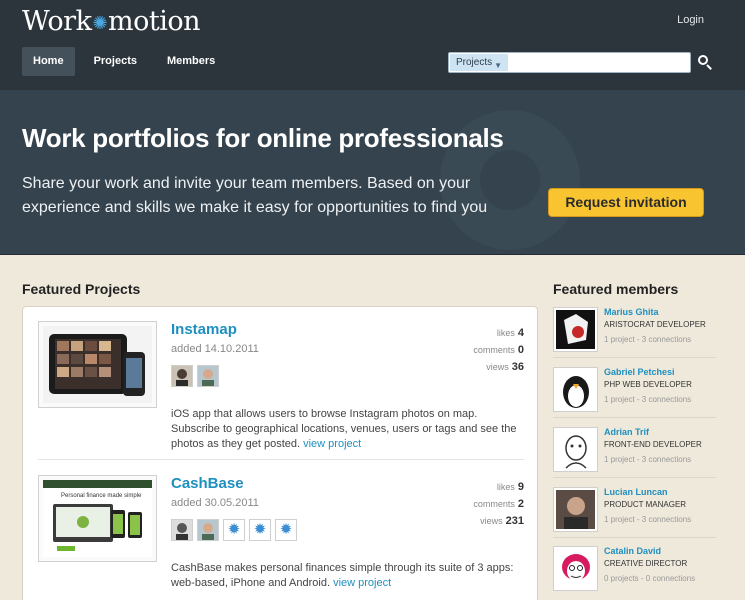  I want to click on member-name: Gabriel Petchesi, so click(639, 372).